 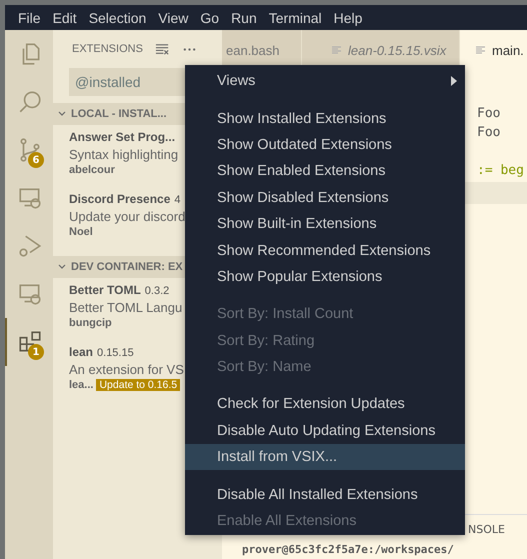 What do you see at coordinates (325, 197) in the screenshot?
I see `menu-item: Show Disabled Extensions` at bounding box center [325, 197].